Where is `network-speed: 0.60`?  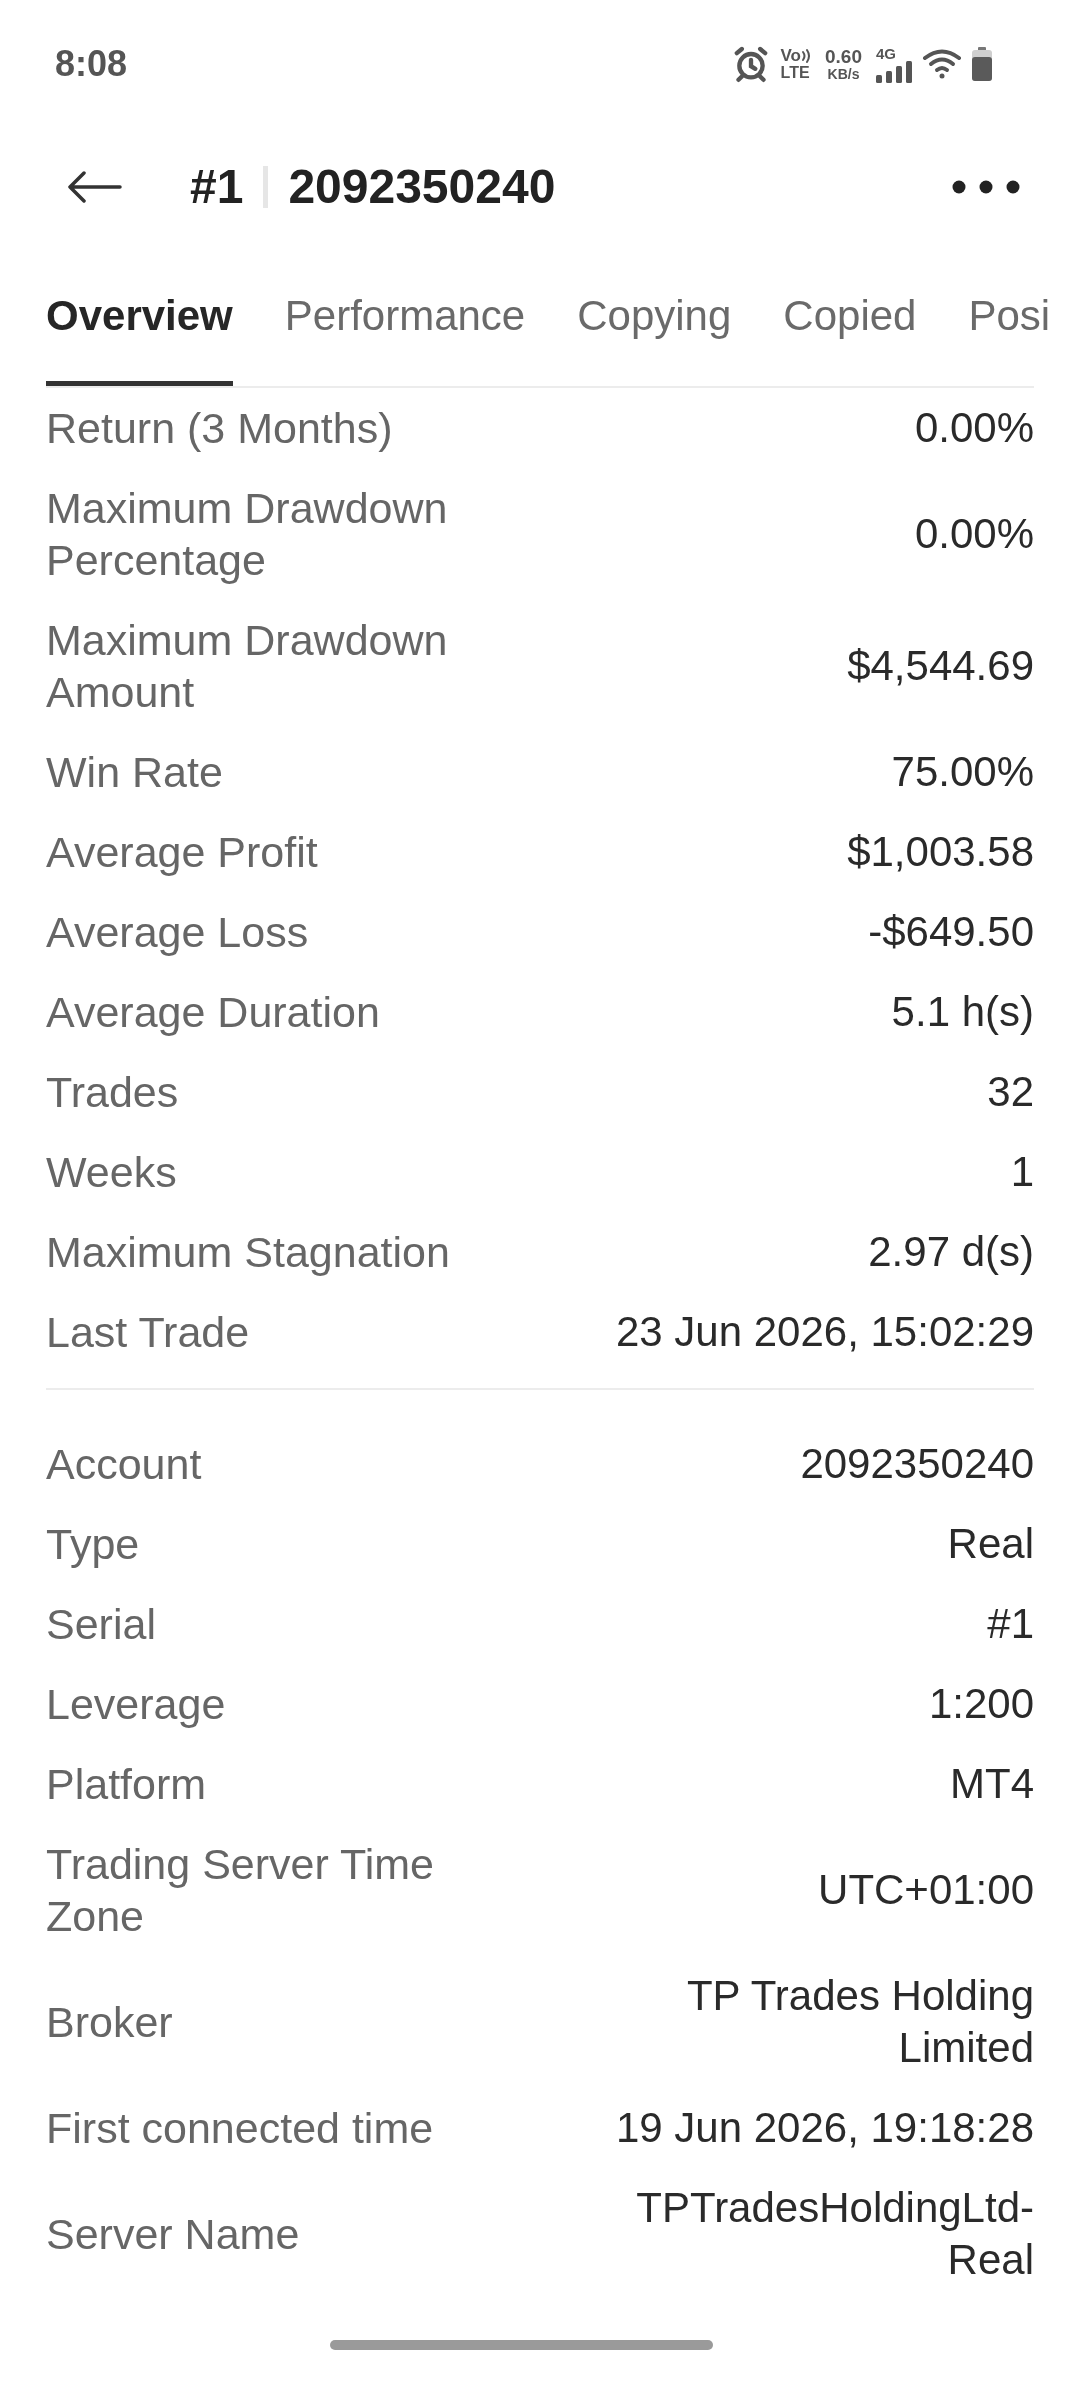 network-speed: 0.60 is located at coordinates (843, 56).